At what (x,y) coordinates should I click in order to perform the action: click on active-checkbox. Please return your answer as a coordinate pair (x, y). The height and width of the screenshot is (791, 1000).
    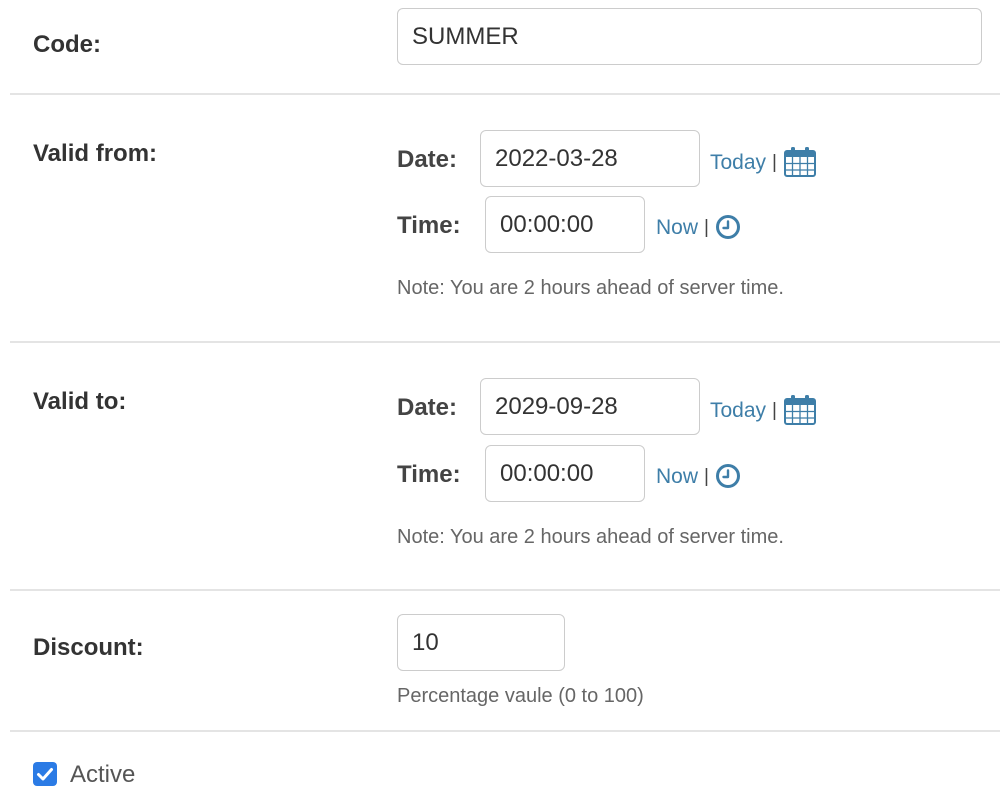
    Looking at the image, I should click on (45, 774).